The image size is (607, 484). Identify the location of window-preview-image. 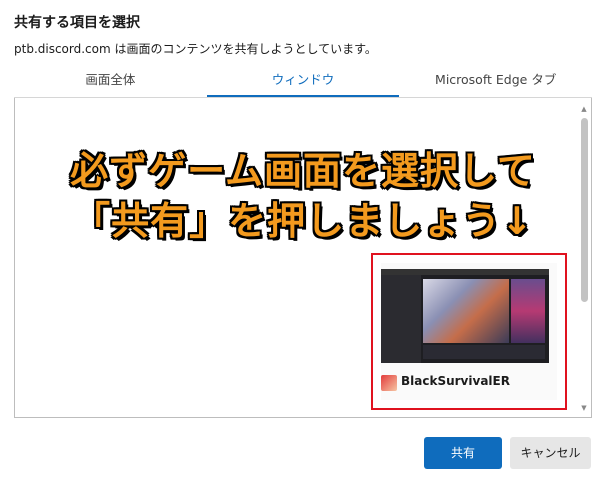
(465, 316).